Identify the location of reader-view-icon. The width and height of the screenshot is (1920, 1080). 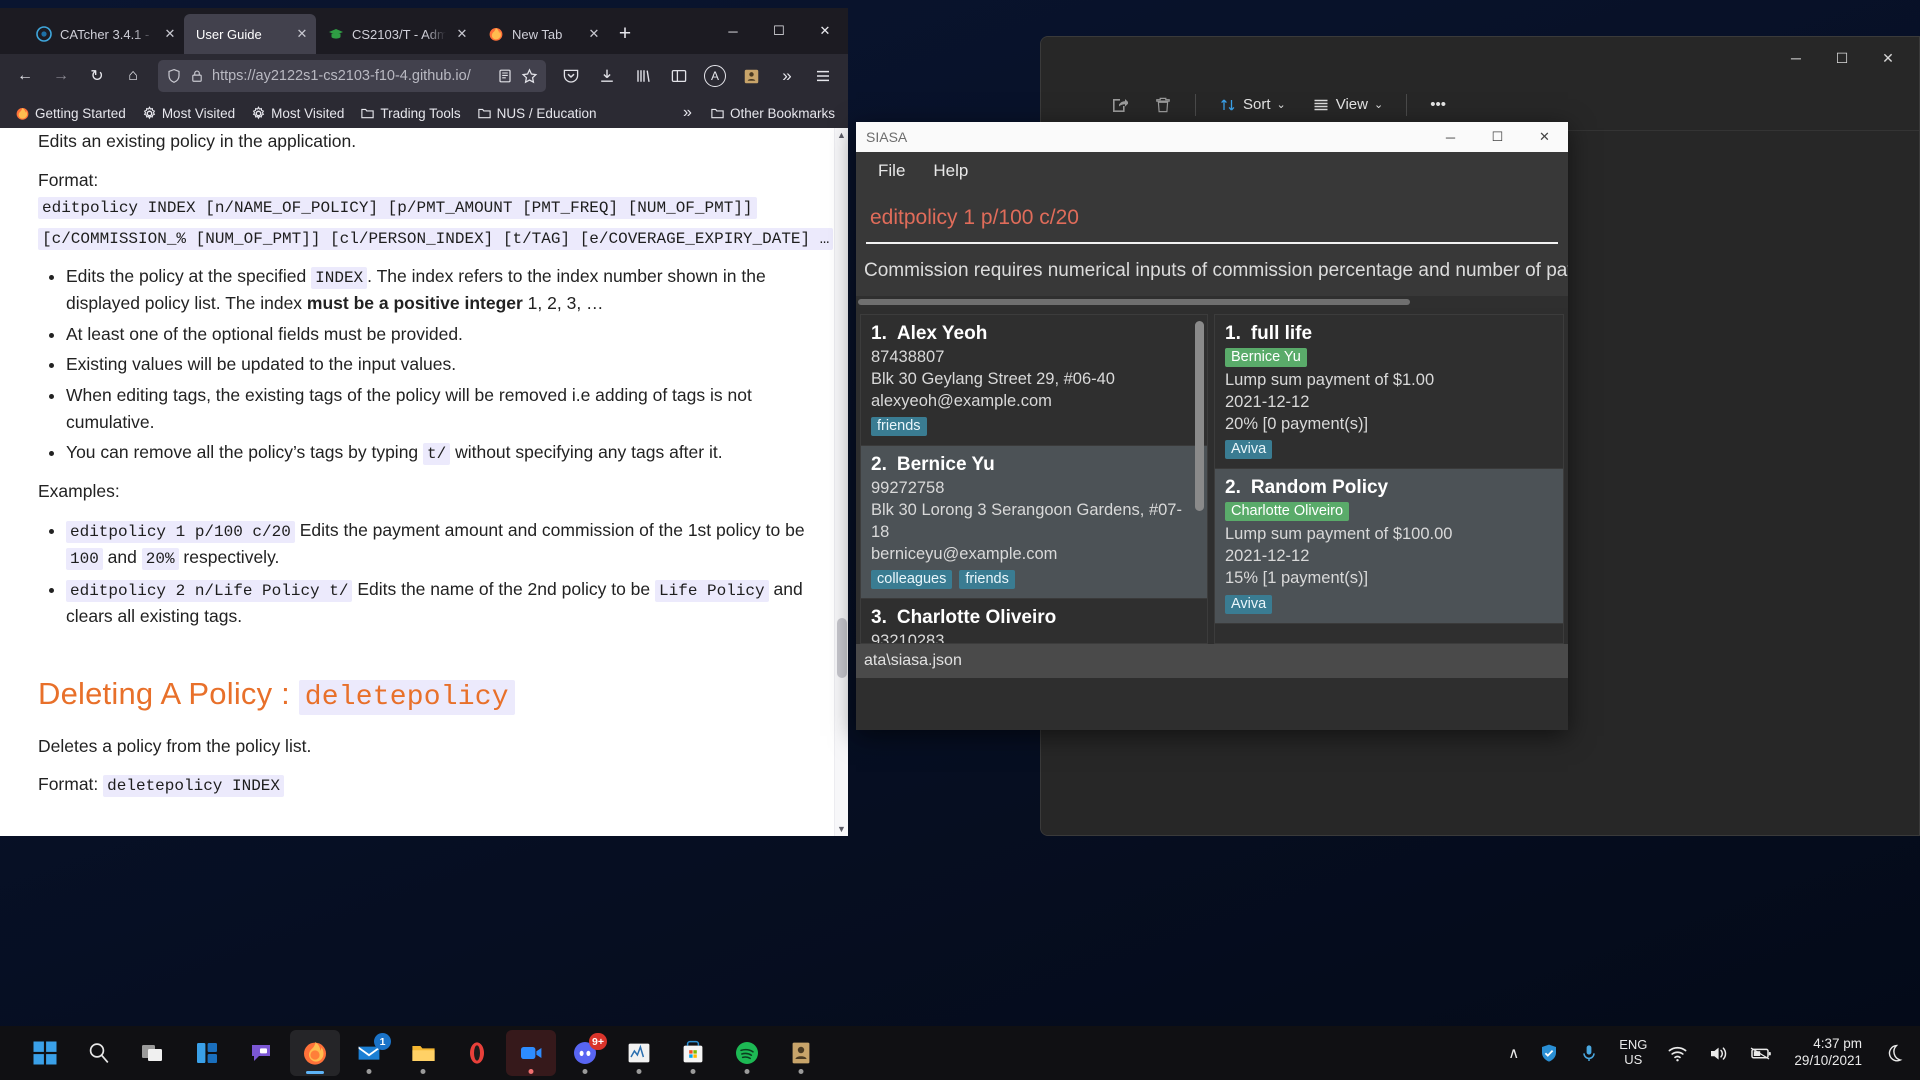
(505, 76).